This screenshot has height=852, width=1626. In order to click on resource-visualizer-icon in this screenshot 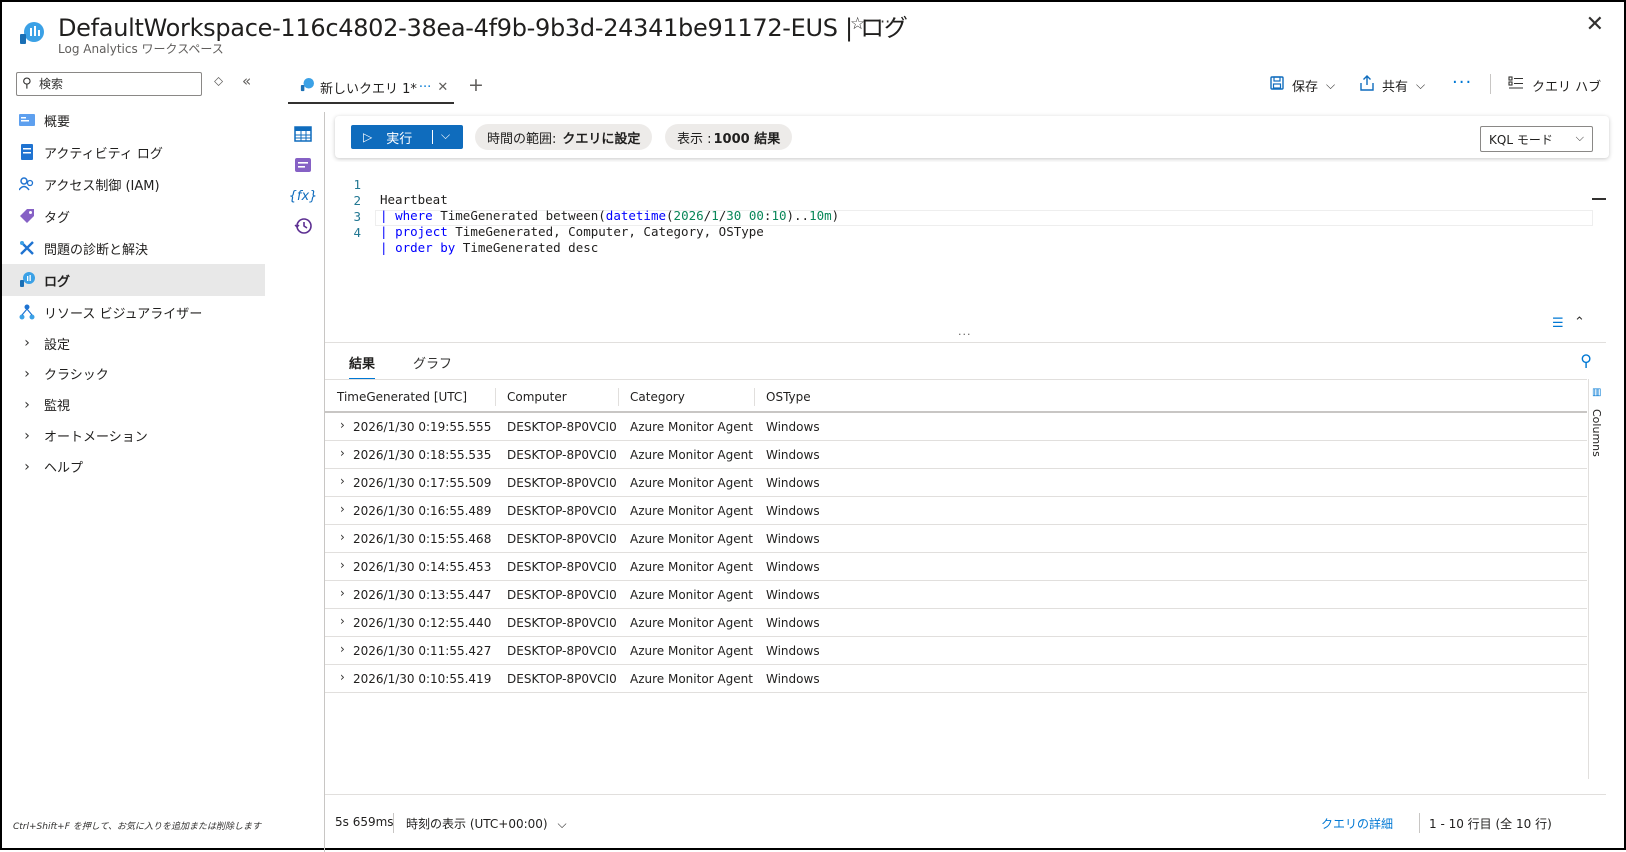, I will do `click(27, 312)`.